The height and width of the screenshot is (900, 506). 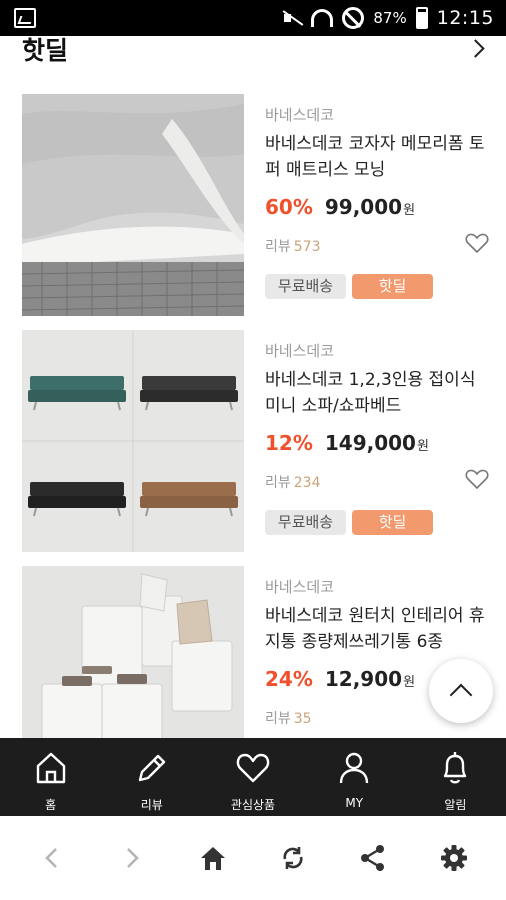 I want to click on share-button, so click(x=373, y=858).